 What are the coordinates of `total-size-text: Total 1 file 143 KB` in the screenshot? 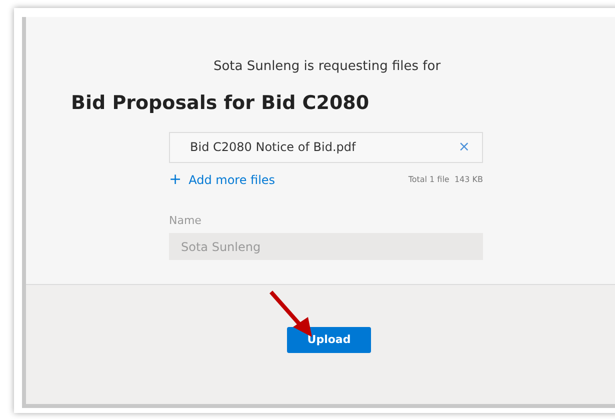 It's located at (445, 180).